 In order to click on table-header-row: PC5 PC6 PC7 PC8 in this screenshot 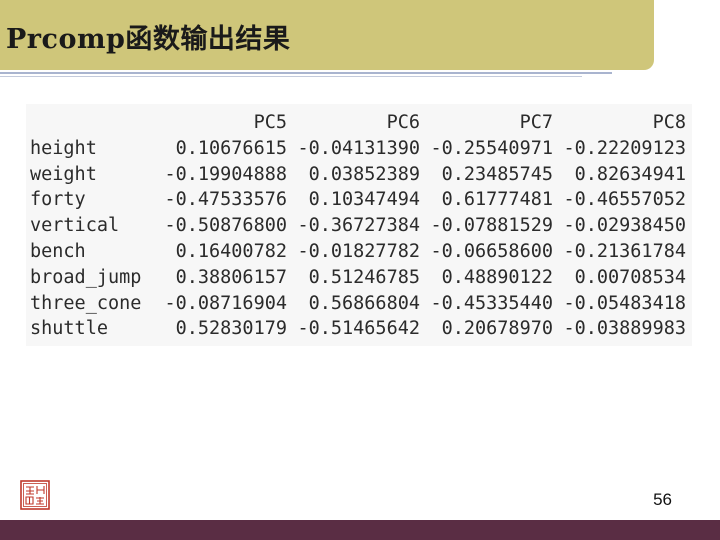, I will do `click(358, 123)`.